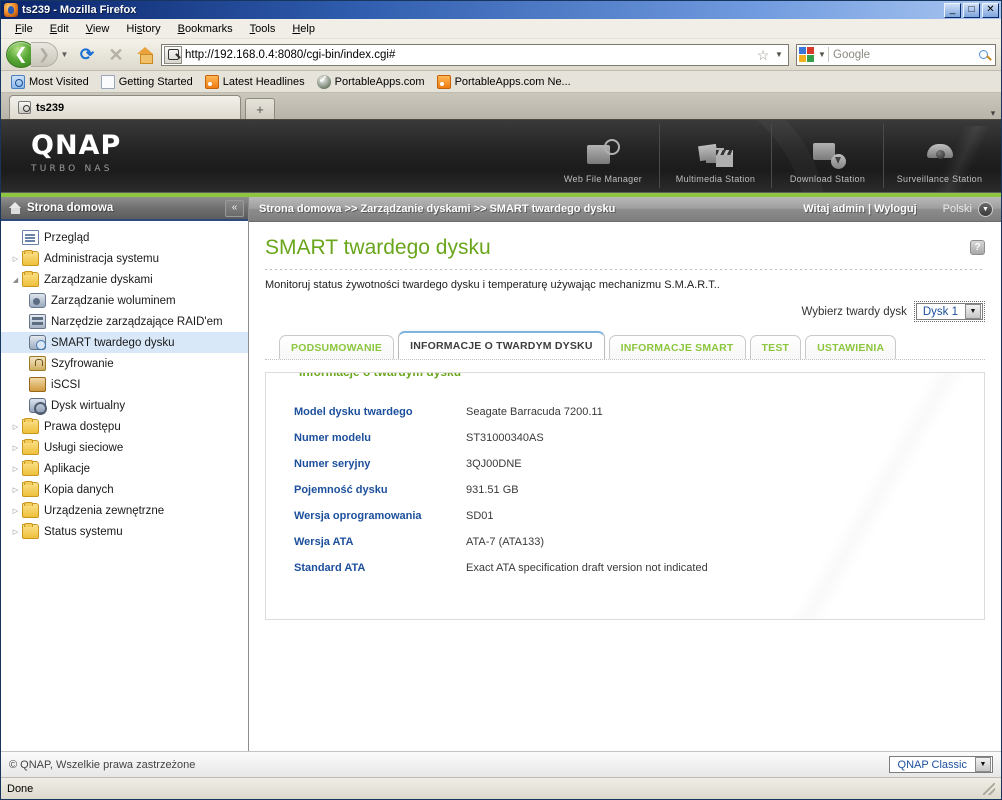 This screenshot has width=1002, height=800. I want to click on stop-button: ✕, so click(116, 55).